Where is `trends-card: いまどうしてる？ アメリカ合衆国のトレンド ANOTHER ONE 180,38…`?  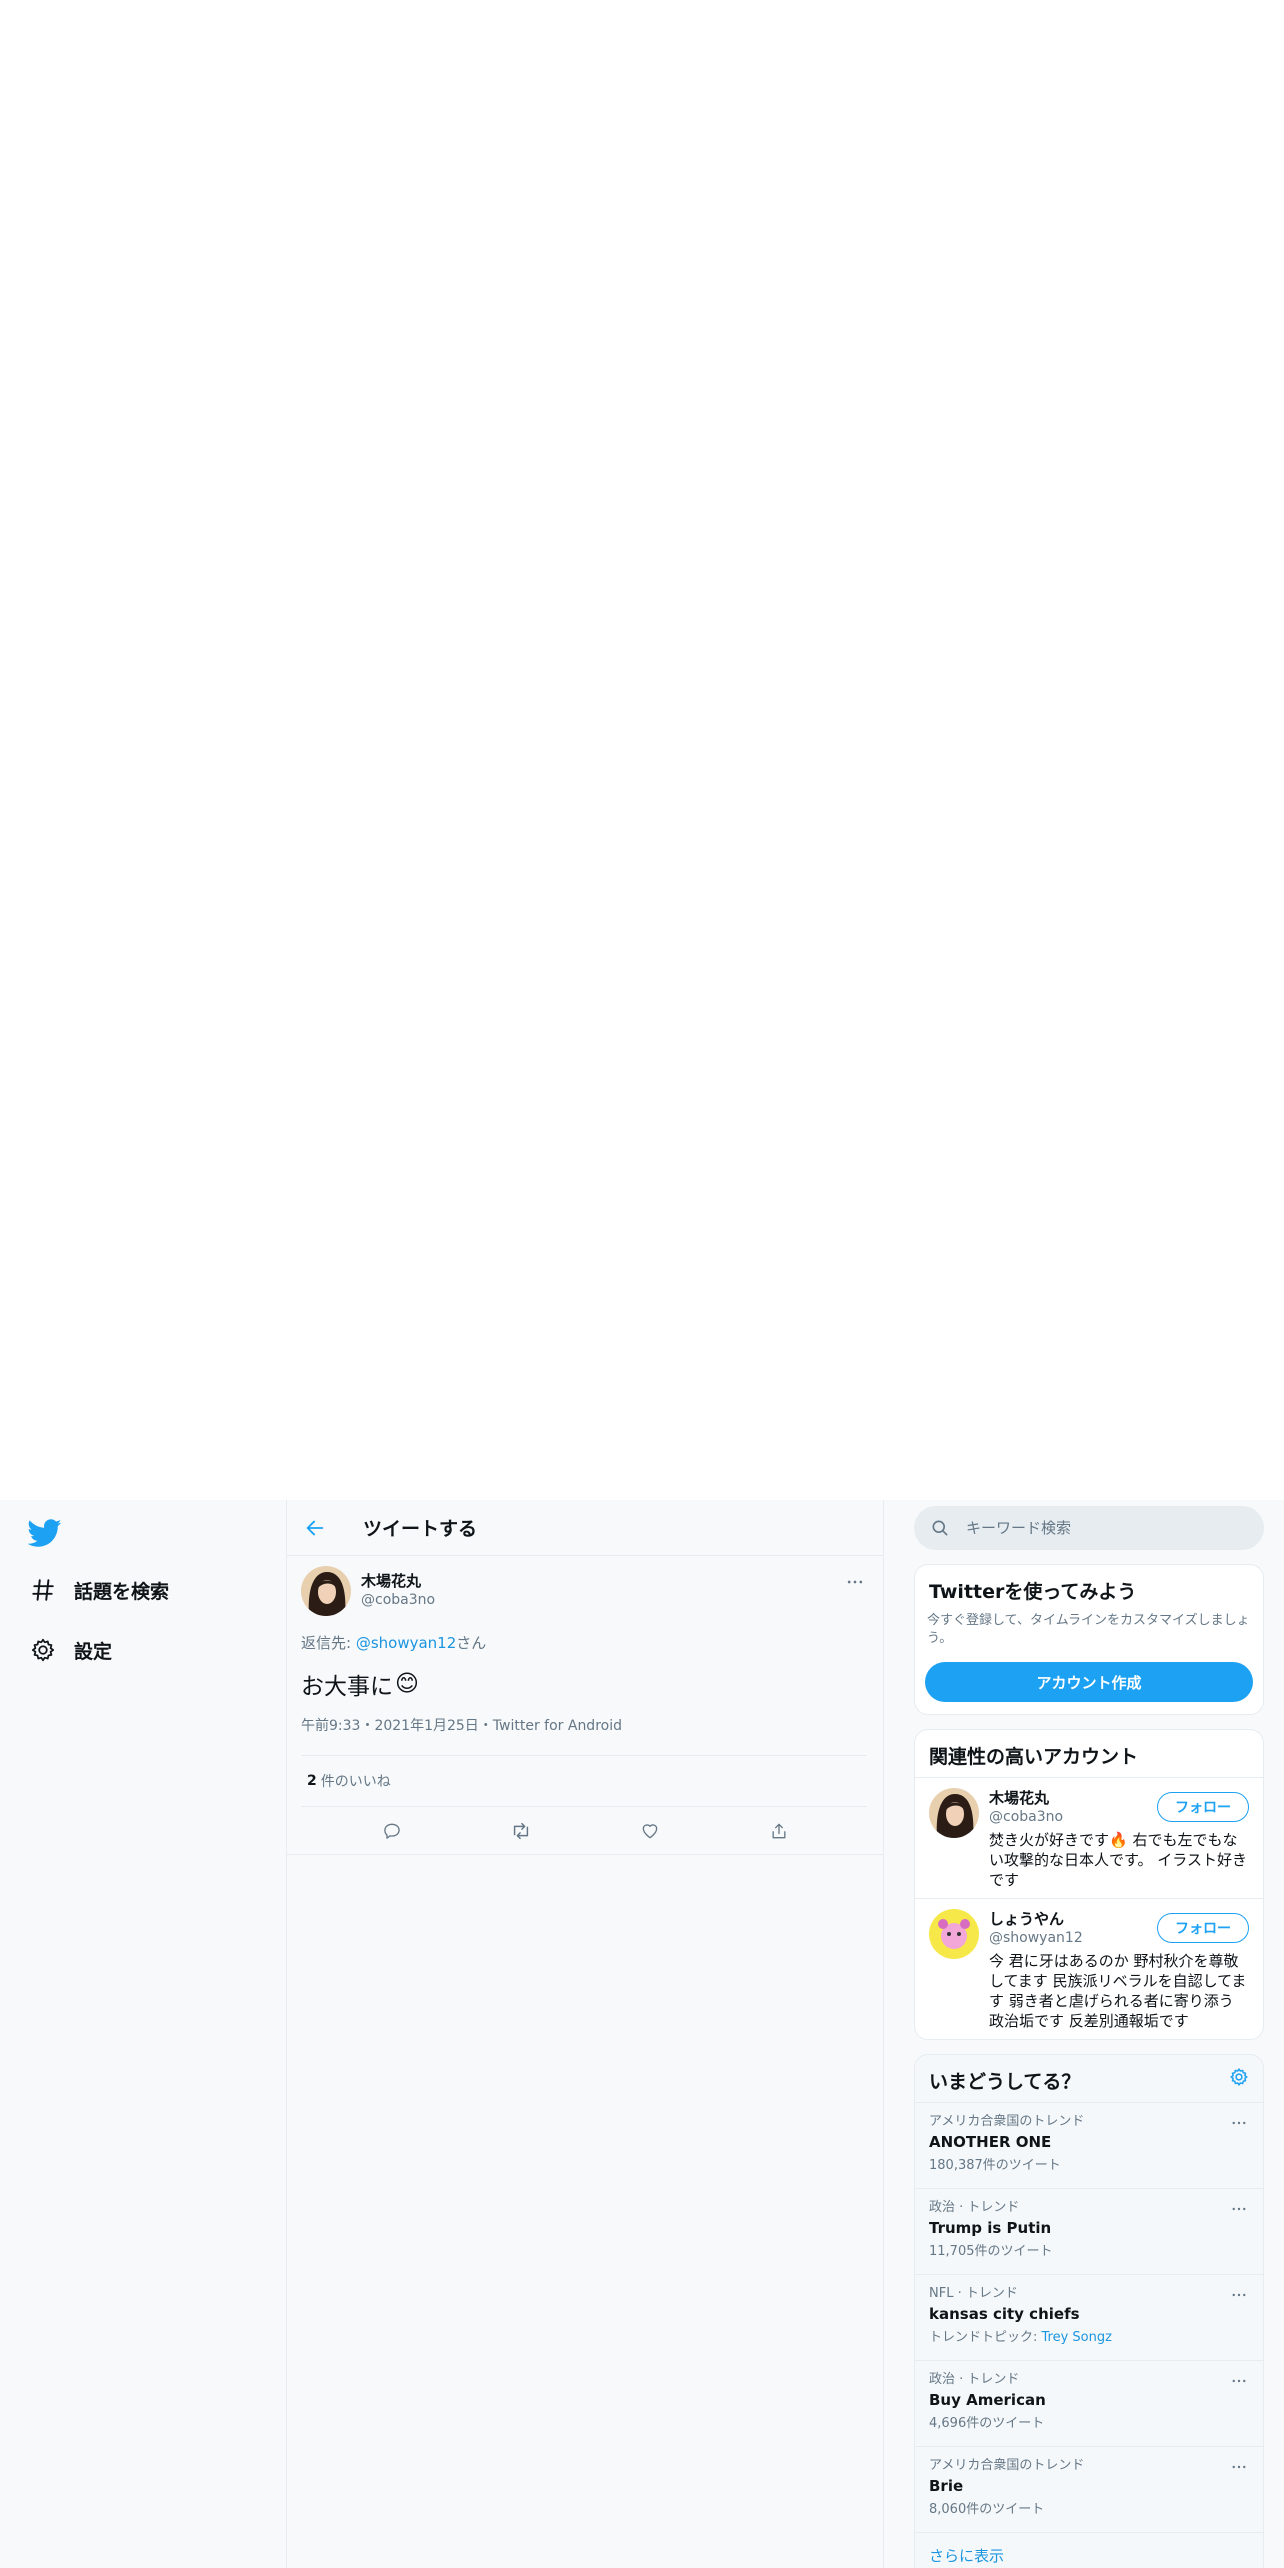 trends-card: いまどうしてる？ アメリカ合衆国のトレンド ANOTHER ONE 180,38… is located at coordinates (1089, 2311).